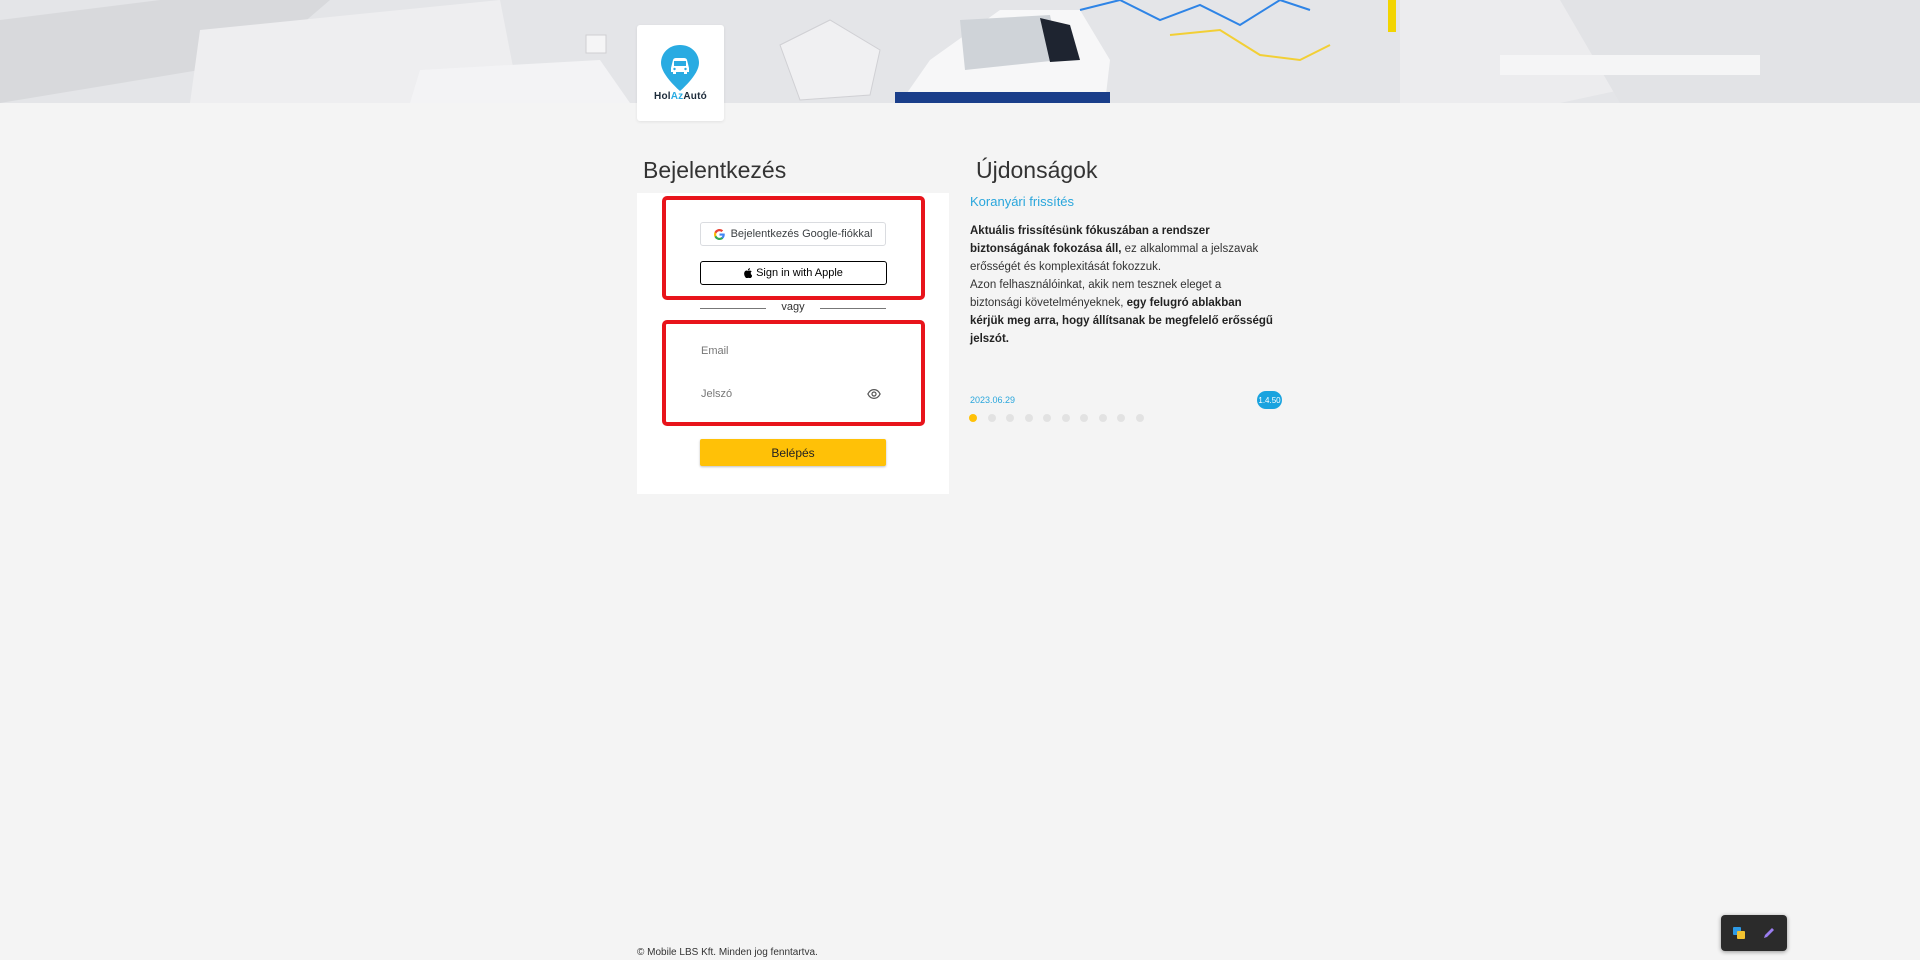 This screenshot has height=960, width=1920. Describe the element at coordinates (793, 373) in the screenshot. I see `highlight-credentials` at that location.